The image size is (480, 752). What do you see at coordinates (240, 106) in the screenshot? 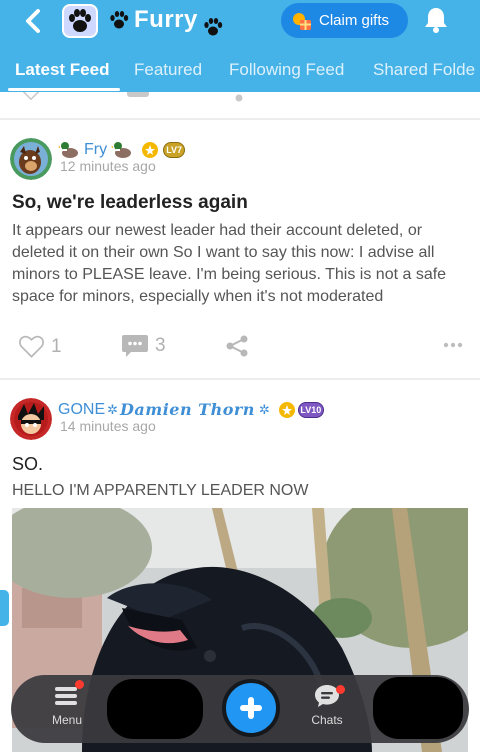
I see `previous-post-remnant` at bounding box center [240, 106].